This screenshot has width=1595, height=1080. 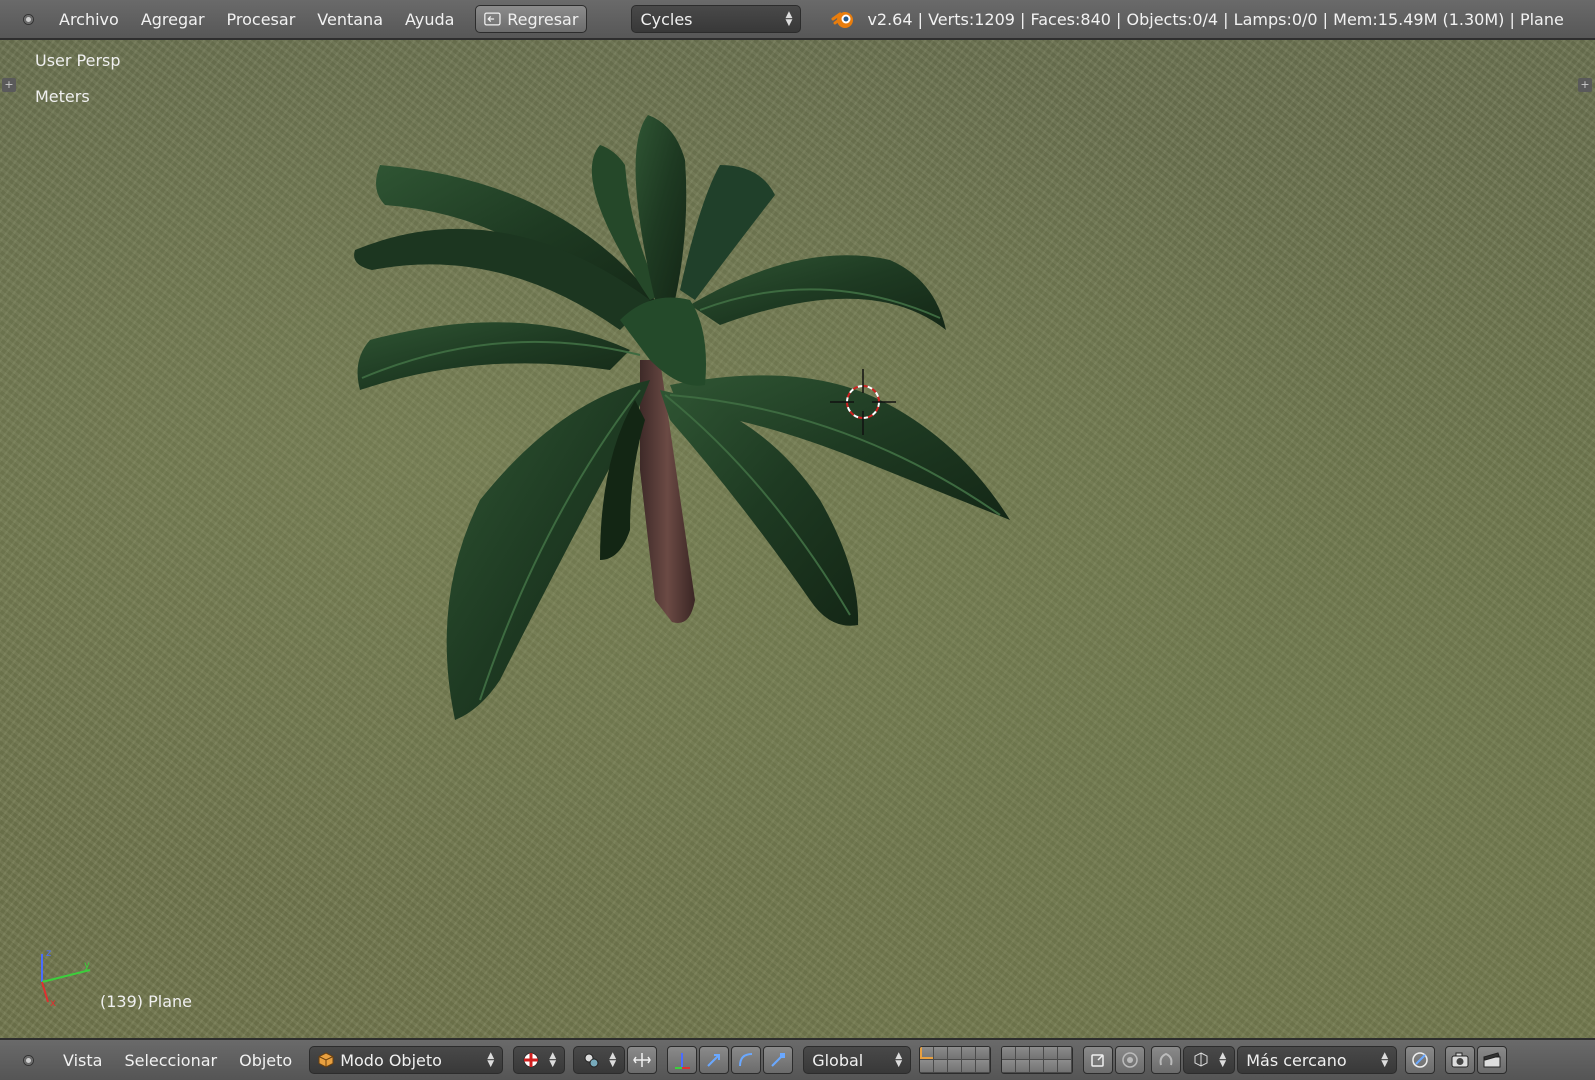 What do you see at coordinates (842, 20) in the screenshot?
I see `blender-logo-icon` at bounding box center [842, 20].